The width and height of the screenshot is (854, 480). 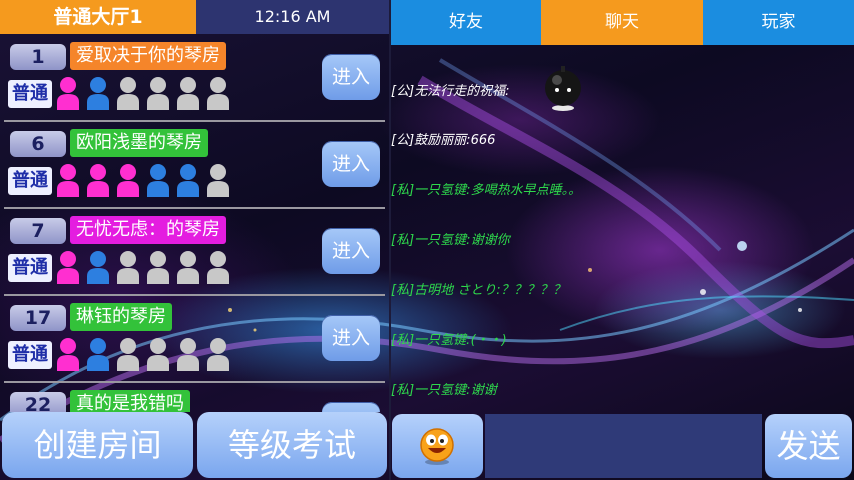 I want to click on chat-message: [公]无法行走的祝福:, so click(x=450, y=91).